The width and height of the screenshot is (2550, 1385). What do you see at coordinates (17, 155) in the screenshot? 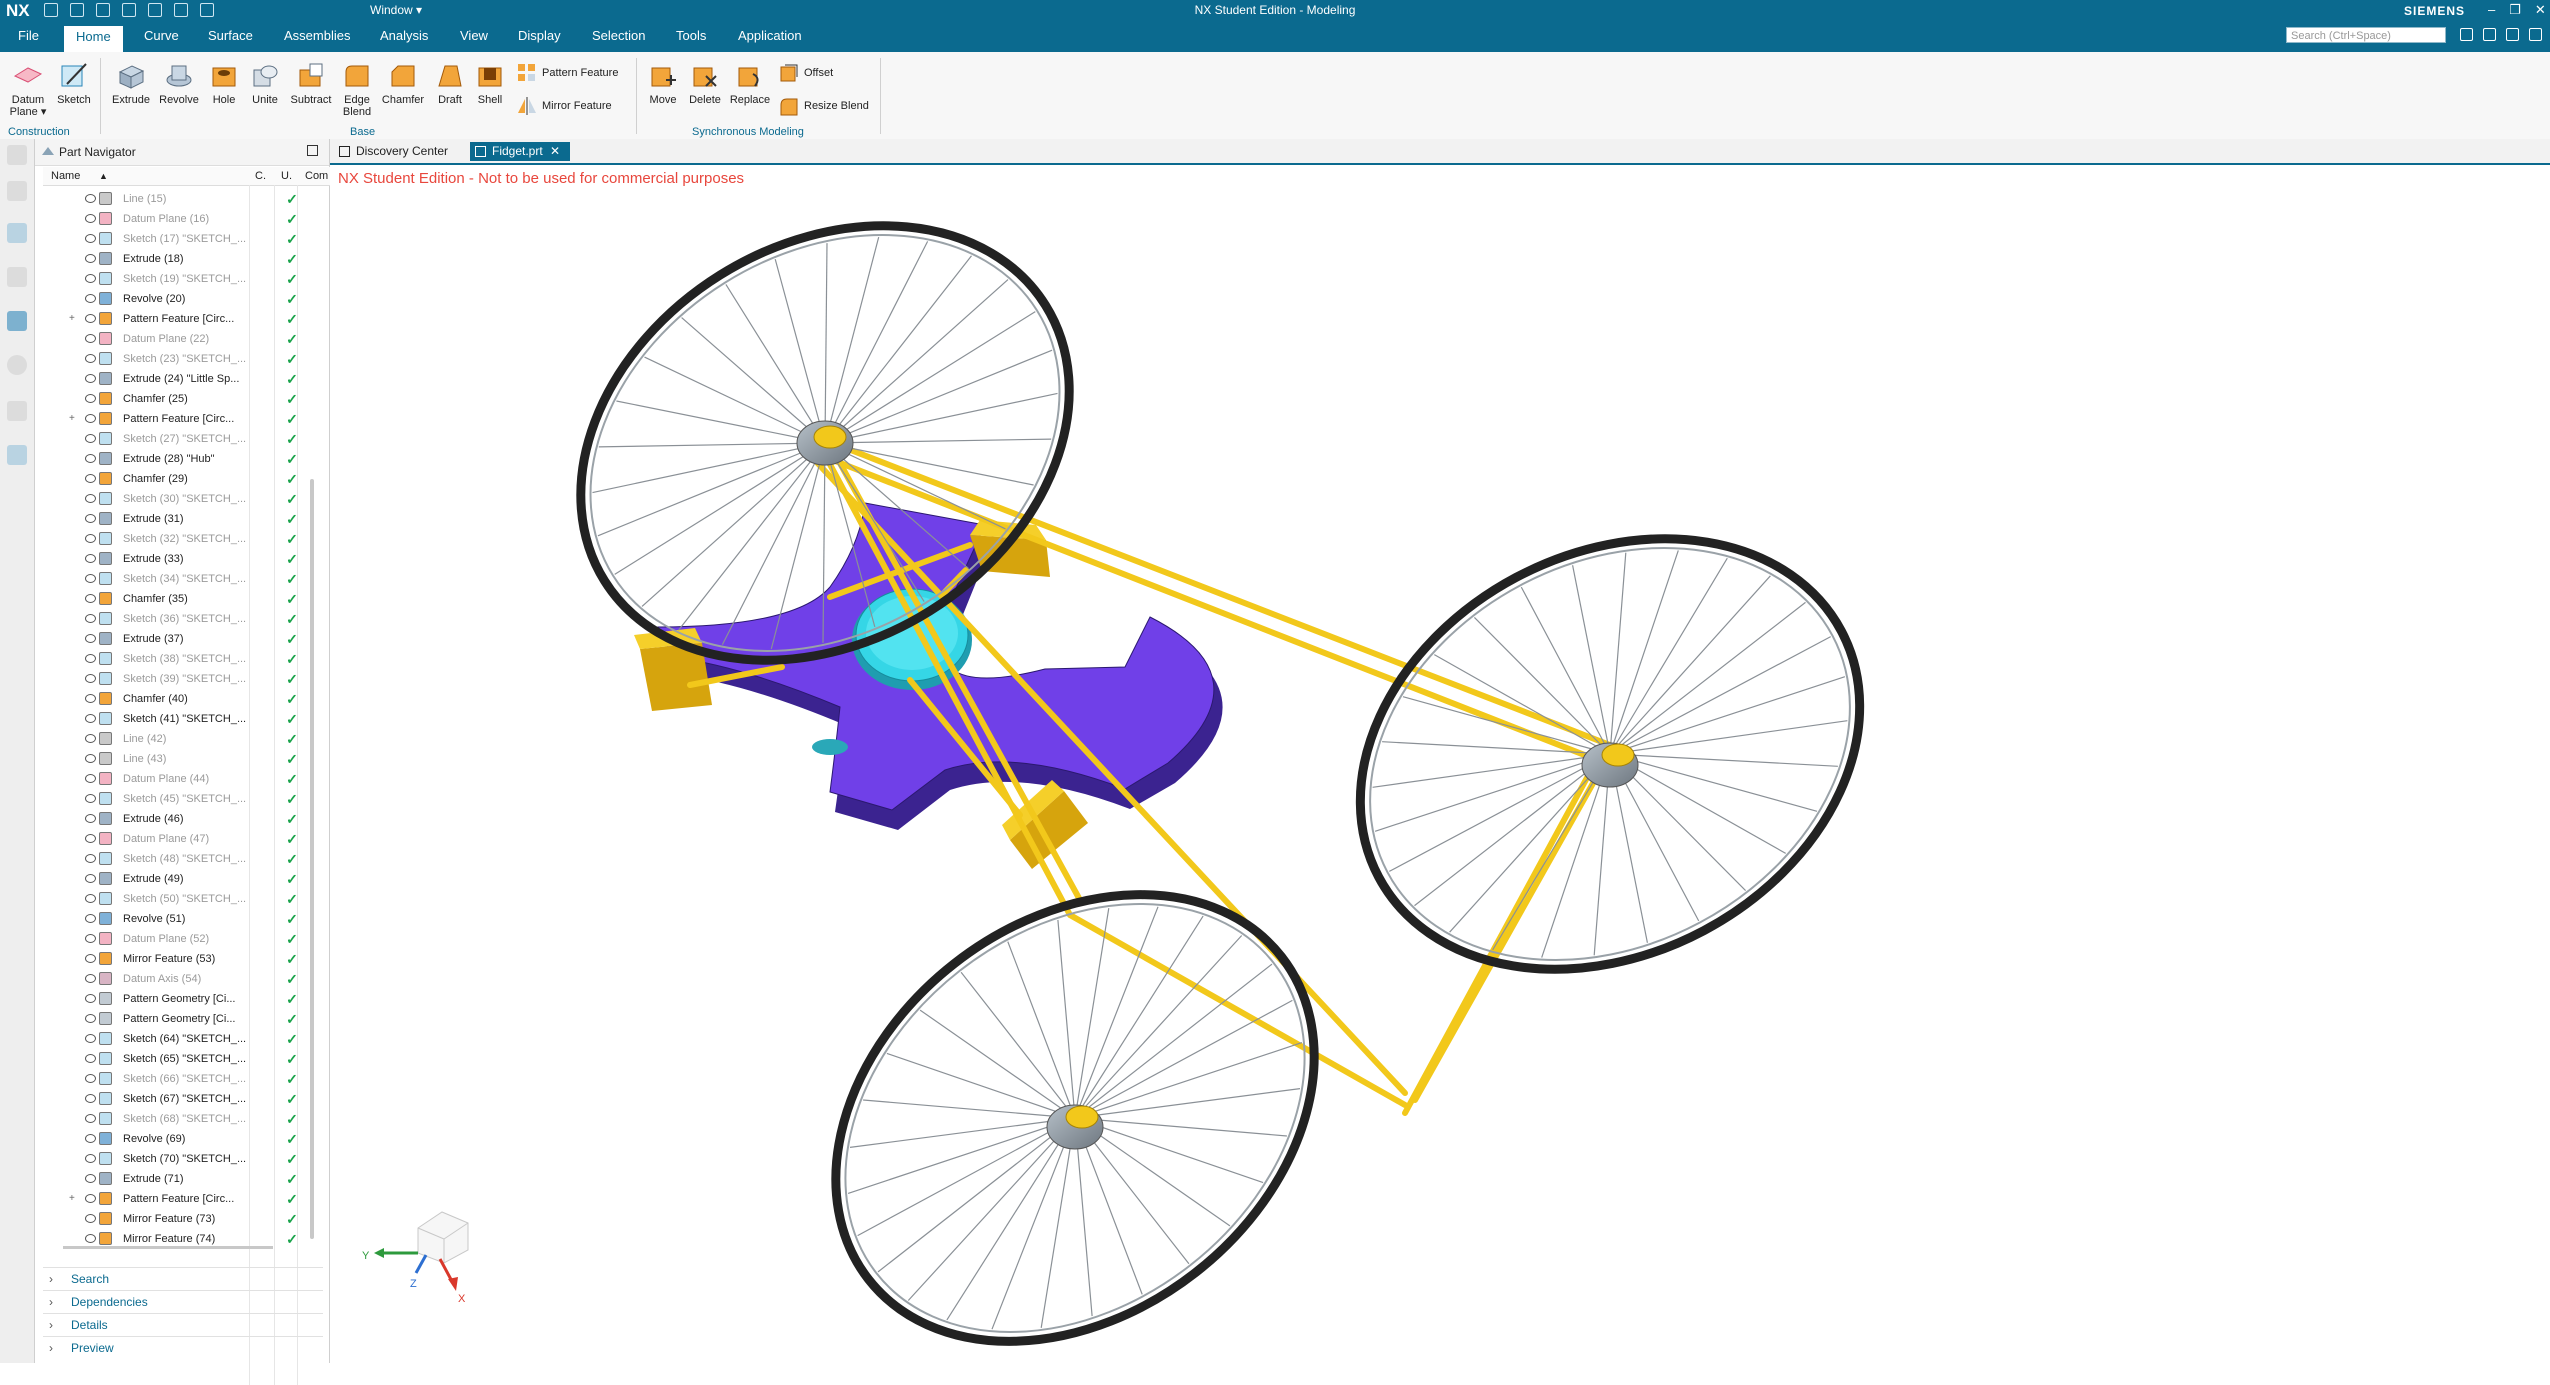
I see `gear-icon` at bounding box center [17, 155].